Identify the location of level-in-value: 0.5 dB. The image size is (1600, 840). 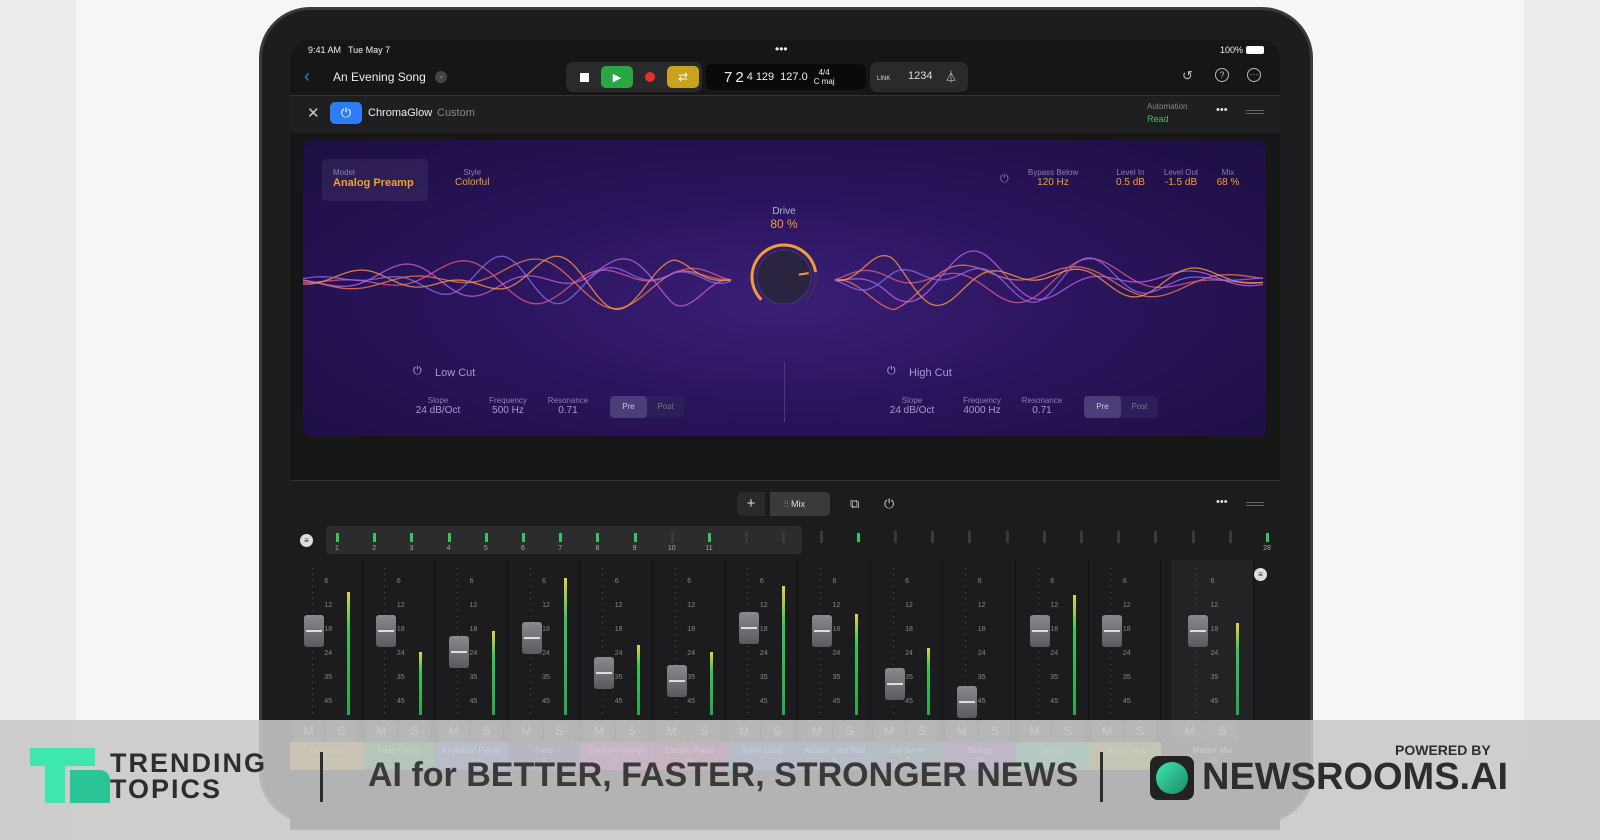
(1130, 182).